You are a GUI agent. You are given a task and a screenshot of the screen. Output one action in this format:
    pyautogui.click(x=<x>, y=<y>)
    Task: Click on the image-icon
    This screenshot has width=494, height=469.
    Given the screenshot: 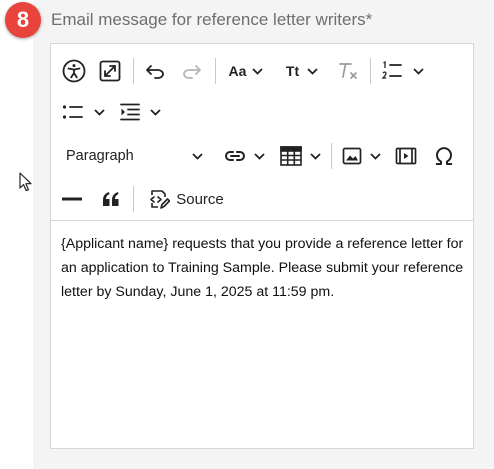 What is the action you would take?
    pyautogui.click(x=351, y=156)
    